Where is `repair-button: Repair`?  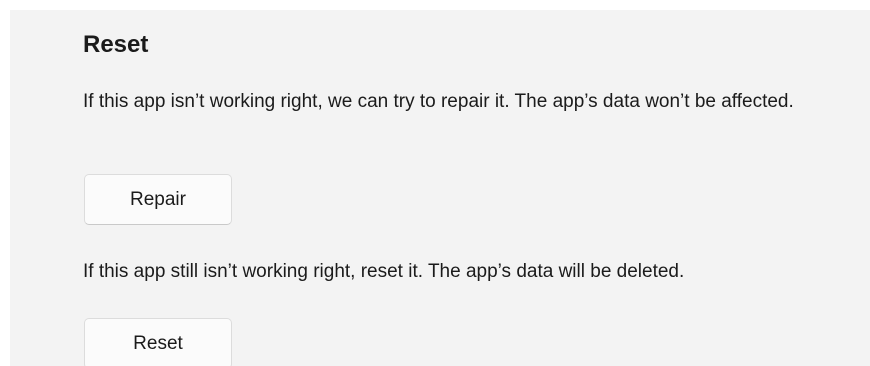
repair-button: Repair is located at coordinates (158, 199).